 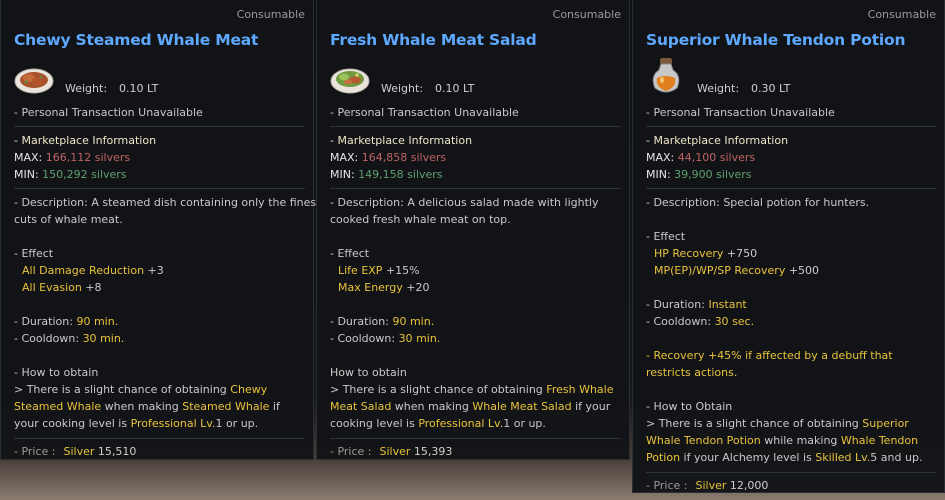 What do you see at coordinates (83, 270) in the screenshot?
I see `effect-name: All Damage Reduction` at bounding box center [83, 270].